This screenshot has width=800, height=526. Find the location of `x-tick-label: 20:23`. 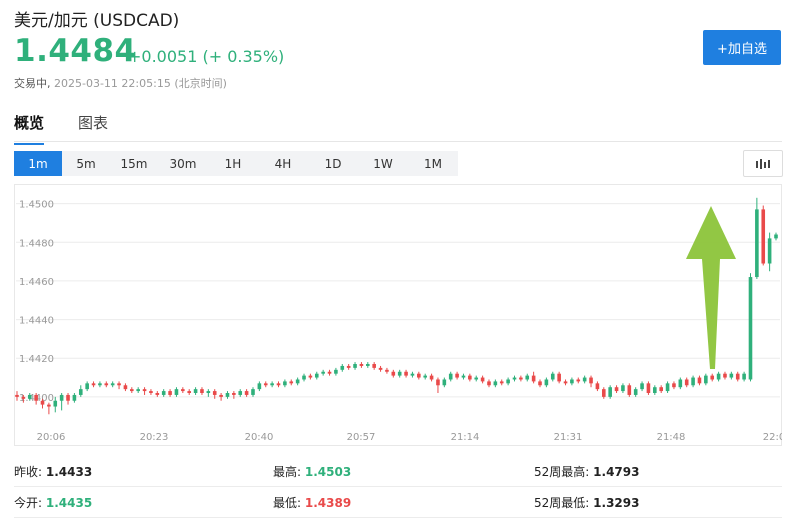

x-tick-label: 20:23 is located at coordinates (154, 437).